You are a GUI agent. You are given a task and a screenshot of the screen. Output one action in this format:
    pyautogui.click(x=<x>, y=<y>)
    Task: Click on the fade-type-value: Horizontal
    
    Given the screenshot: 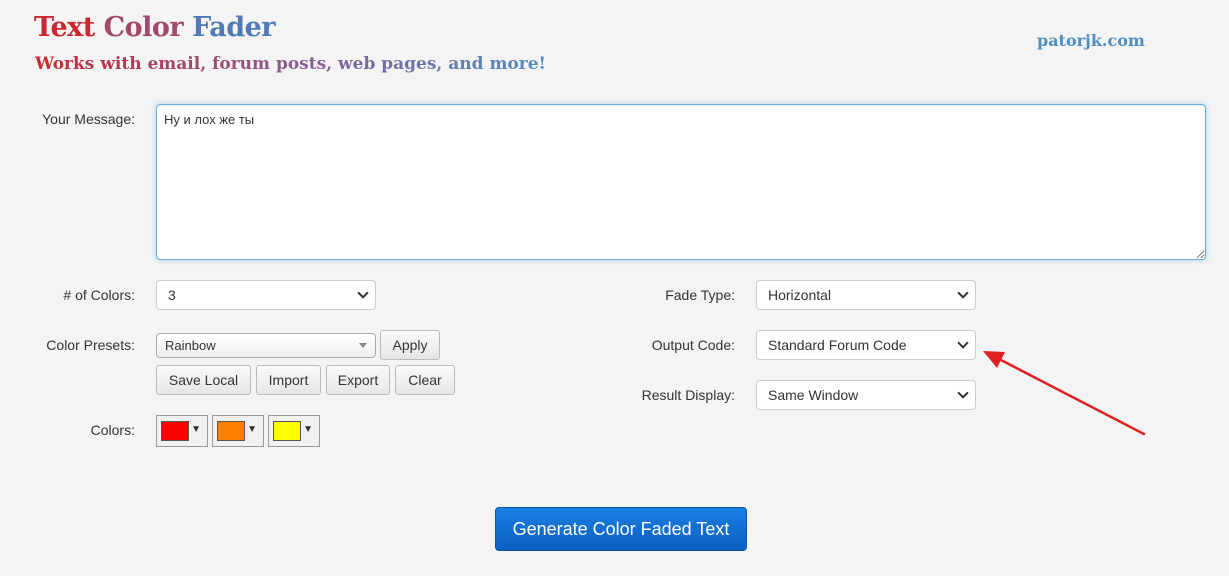 What is the action you would take?
    pyautogui.click(x=800, y=295)
    